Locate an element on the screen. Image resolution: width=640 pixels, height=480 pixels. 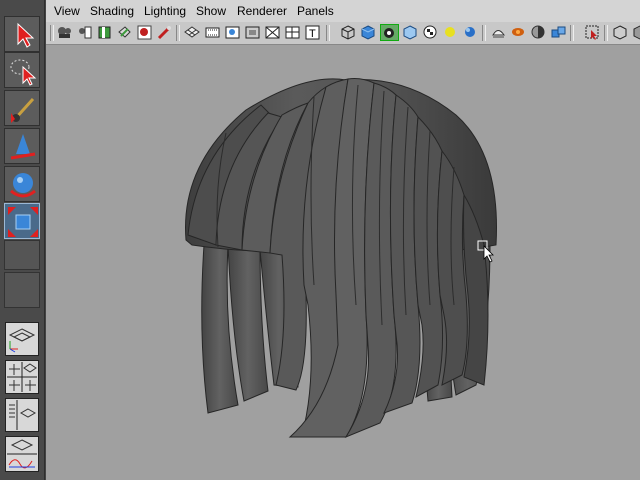
outliner-persp-layout-icon is located at coordinates (23, 415).